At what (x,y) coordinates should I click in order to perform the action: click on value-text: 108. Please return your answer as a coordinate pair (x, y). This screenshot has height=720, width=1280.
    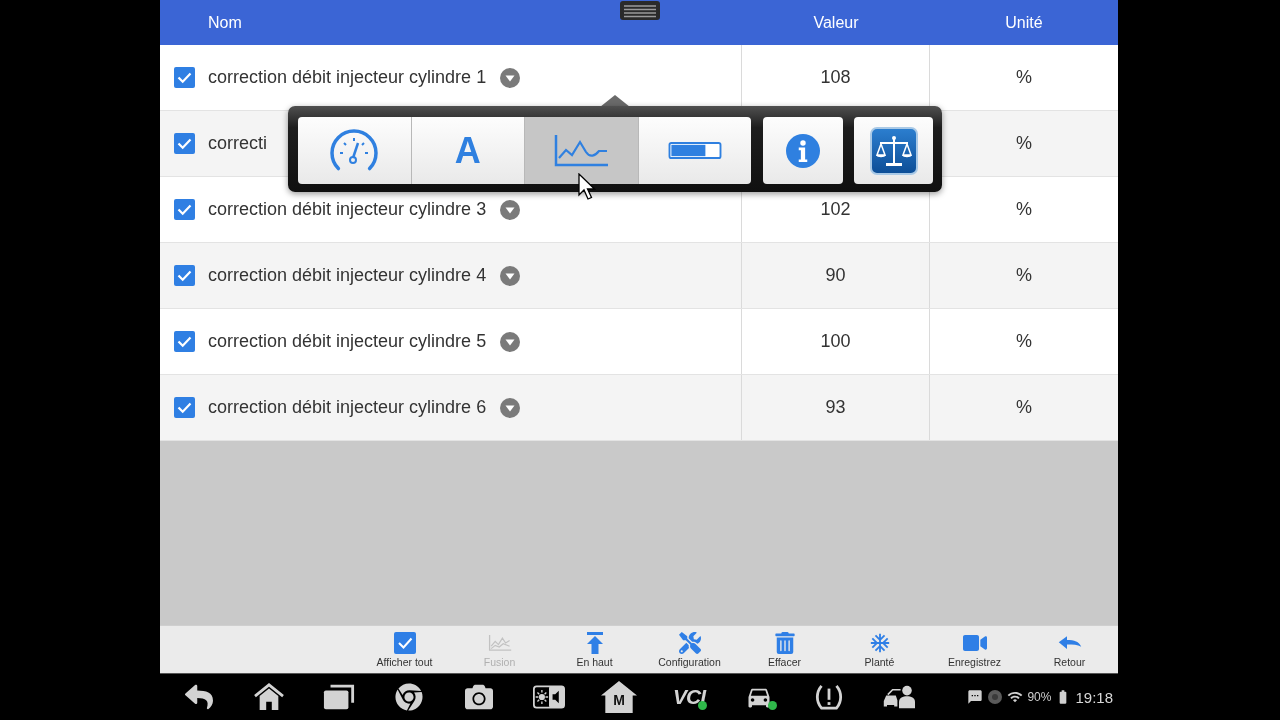
    Looking at the image, I should click on (835, 77).